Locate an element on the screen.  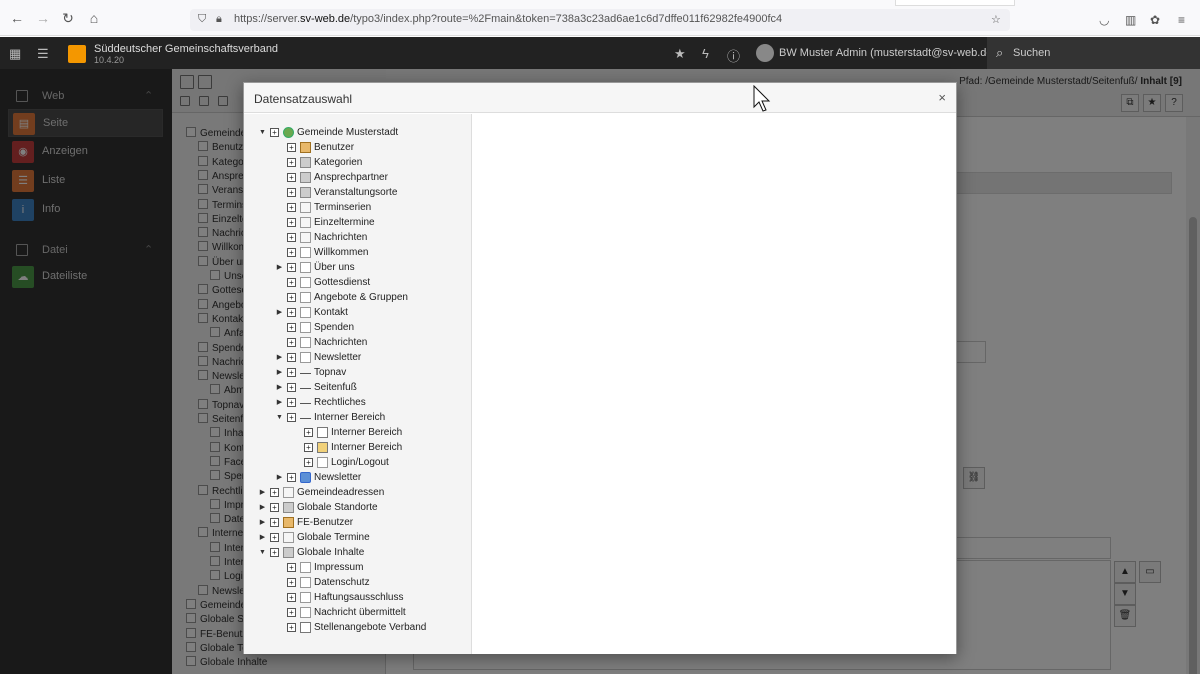
tree-node: ▼ + Interner Bereich is located at coordinates (357, 418).